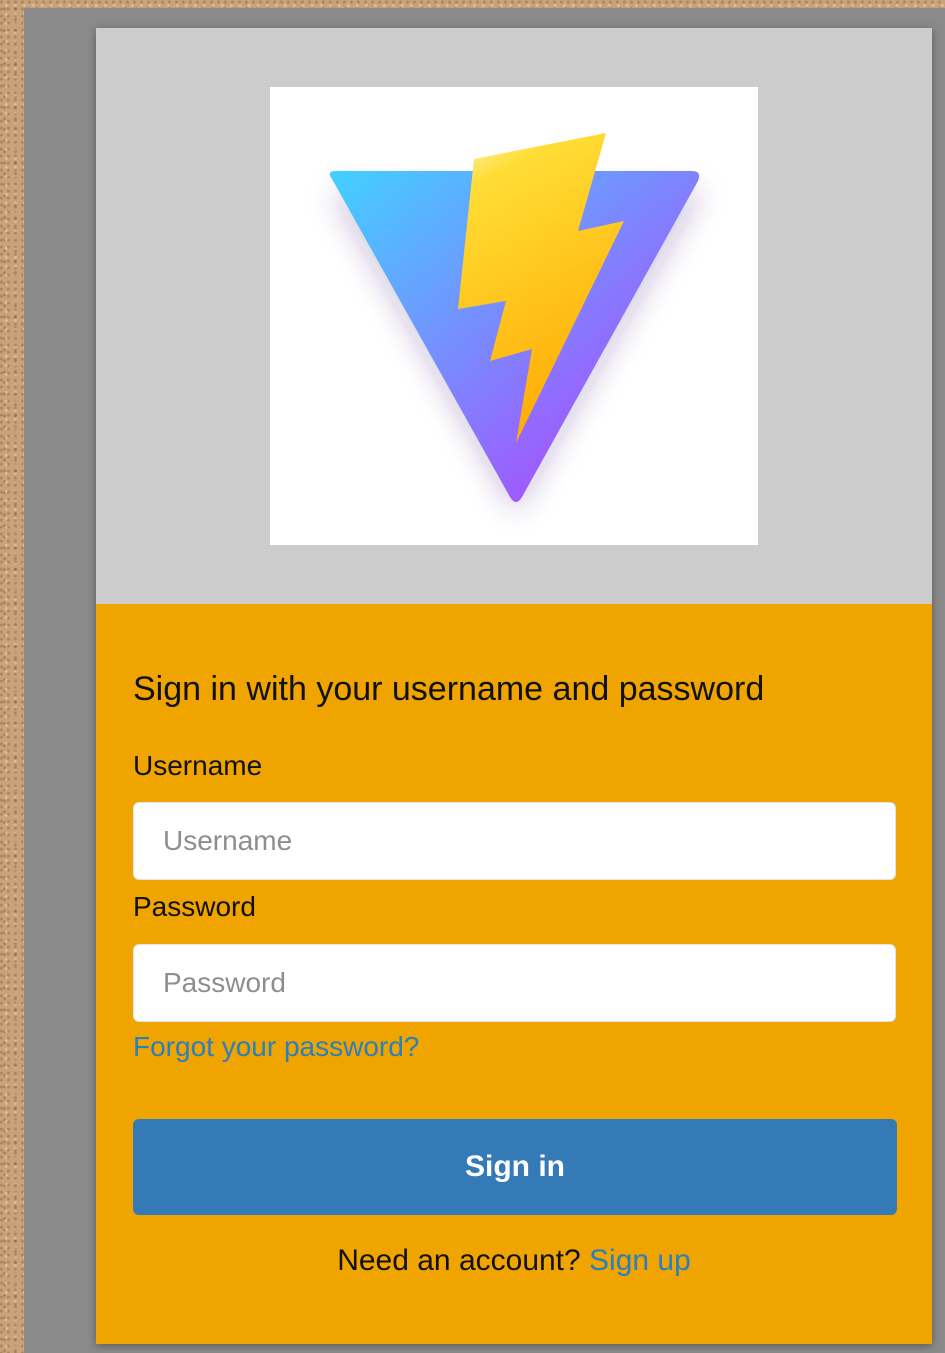 The image size is (945, 1353). Describe the element at coordinates (459, 1260) in the screenshot. I see `signup-prompt-text: Need an account?` at that location.